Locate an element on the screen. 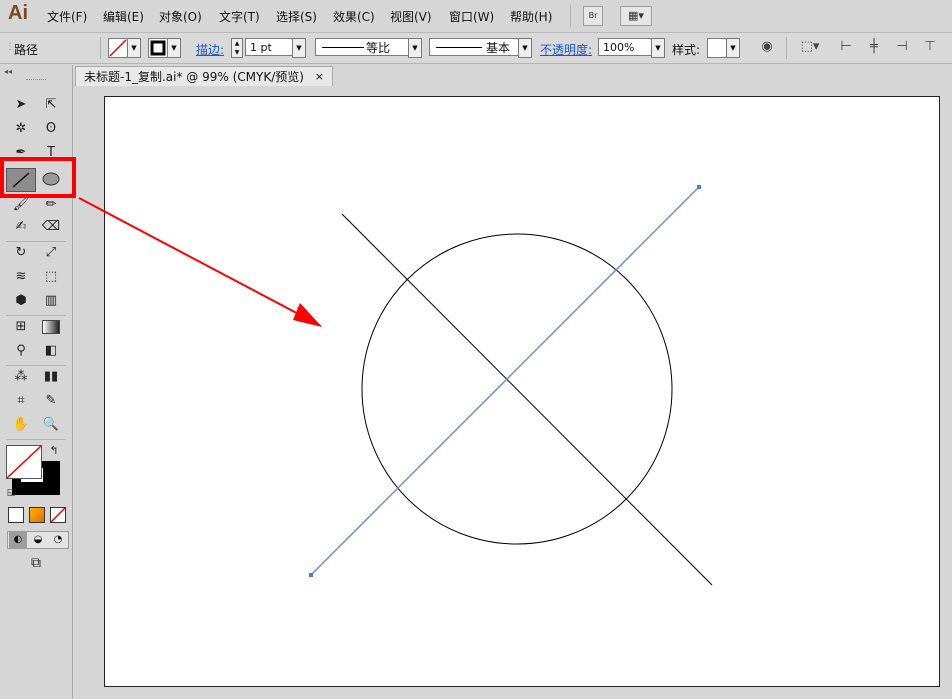 The height and width of the screenshot is (699, 952). menu-object: 对象(O) is located at coordinates (180, 16).